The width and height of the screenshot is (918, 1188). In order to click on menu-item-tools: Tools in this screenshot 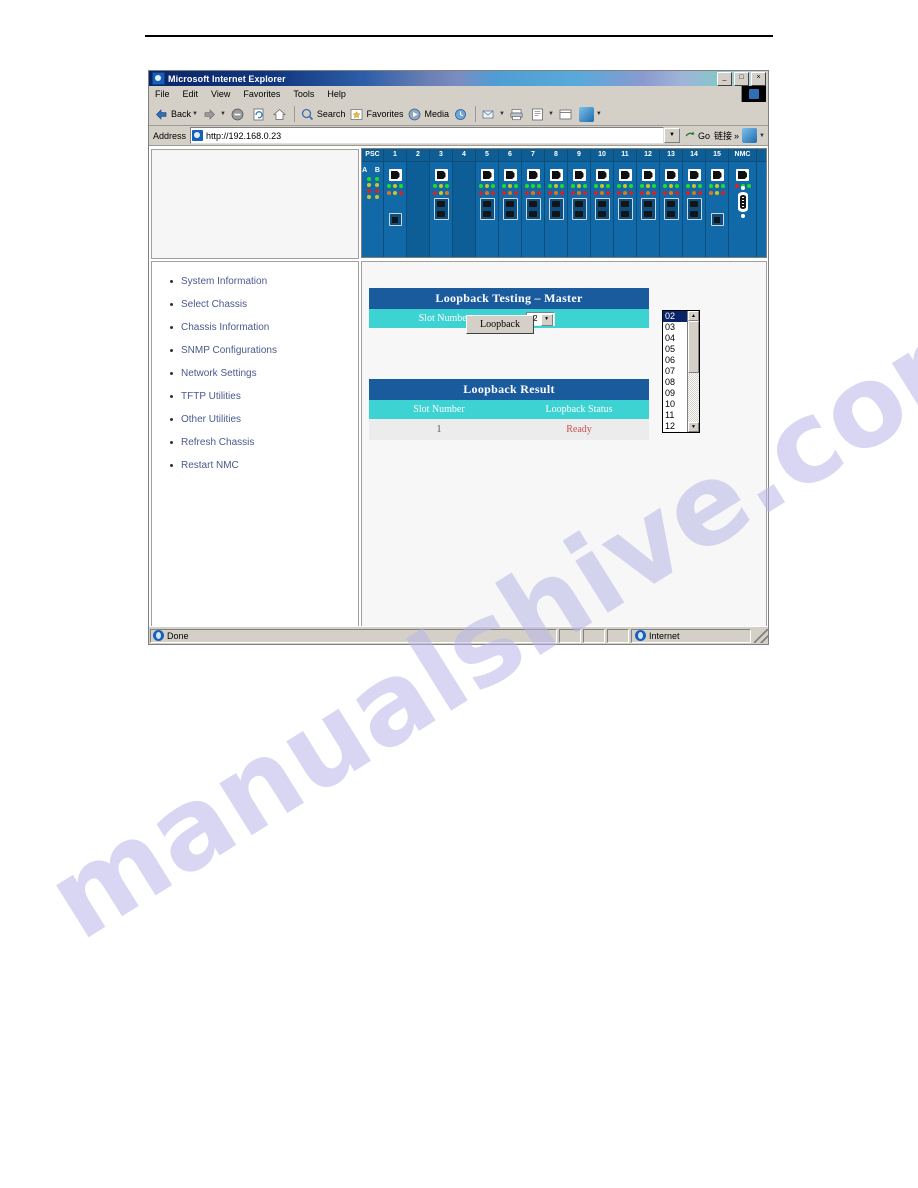, I will do `click(303, 94)`.